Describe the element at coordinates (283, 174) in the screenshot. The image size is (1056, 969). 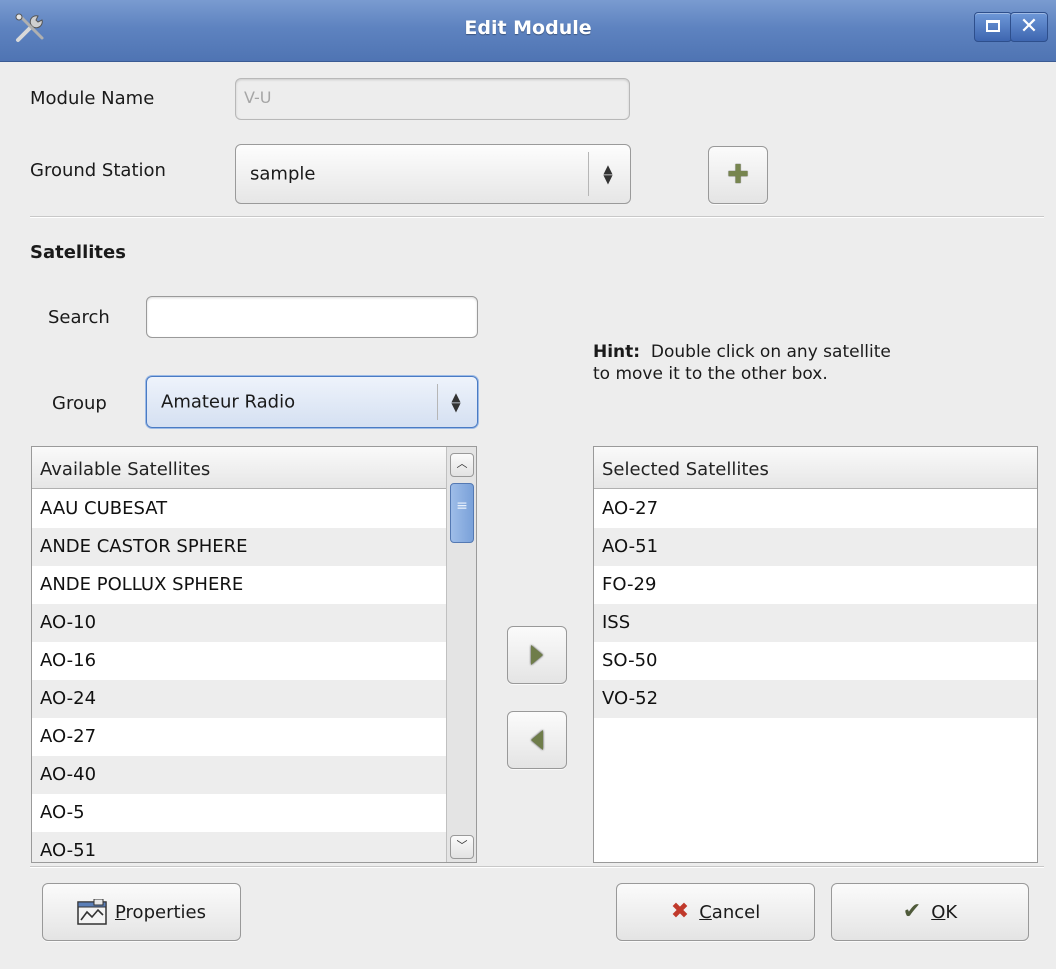
I see `ground-station-value: sample` at that location.